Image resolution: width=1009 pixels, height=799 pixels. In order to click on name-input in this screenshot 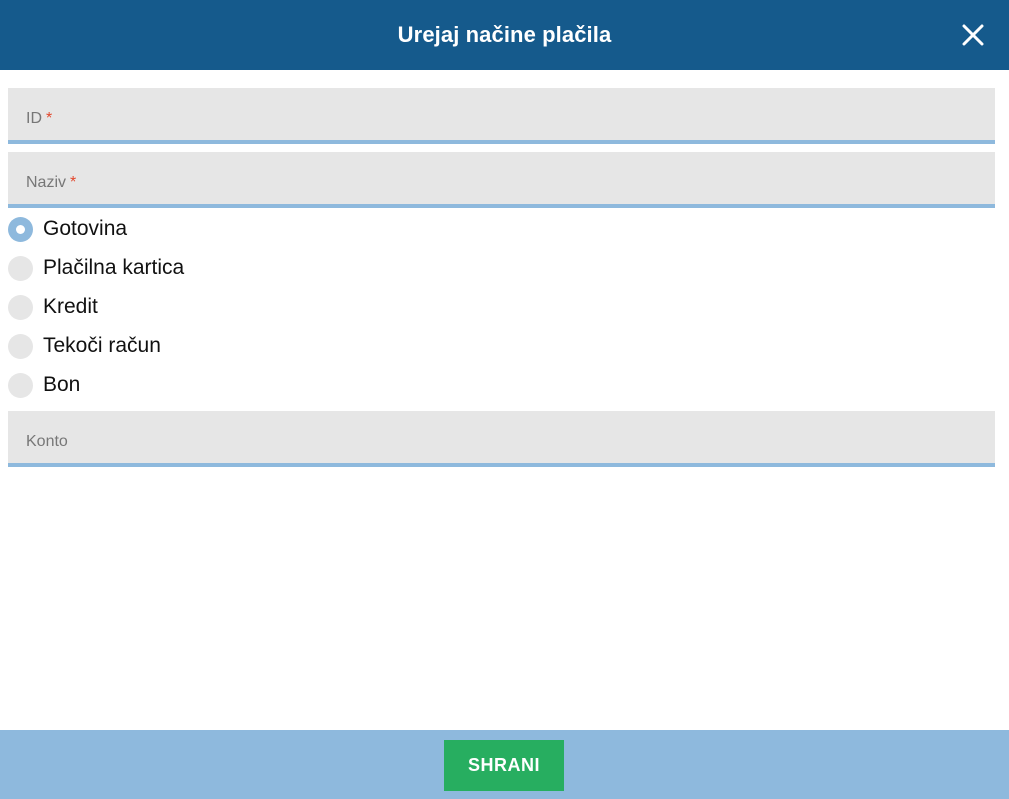, I will do `click(501, 178)`.